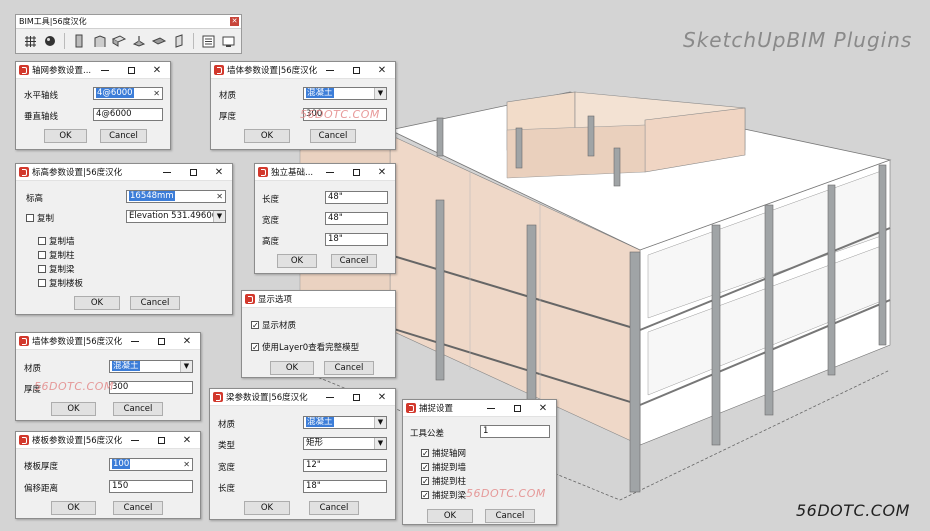 The width and height of the screenshot is (930, 531). I want to click on vertical-axis-input: 4@6000, so click(128, 114).